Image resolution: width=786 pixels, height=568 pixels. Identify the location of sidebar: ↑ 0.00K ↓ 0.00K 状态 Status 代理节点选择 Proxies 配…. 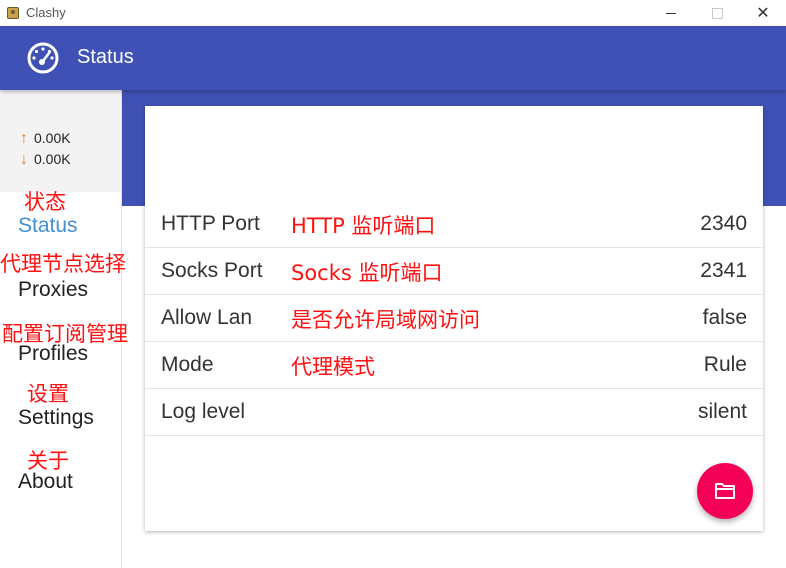
(64, 329).